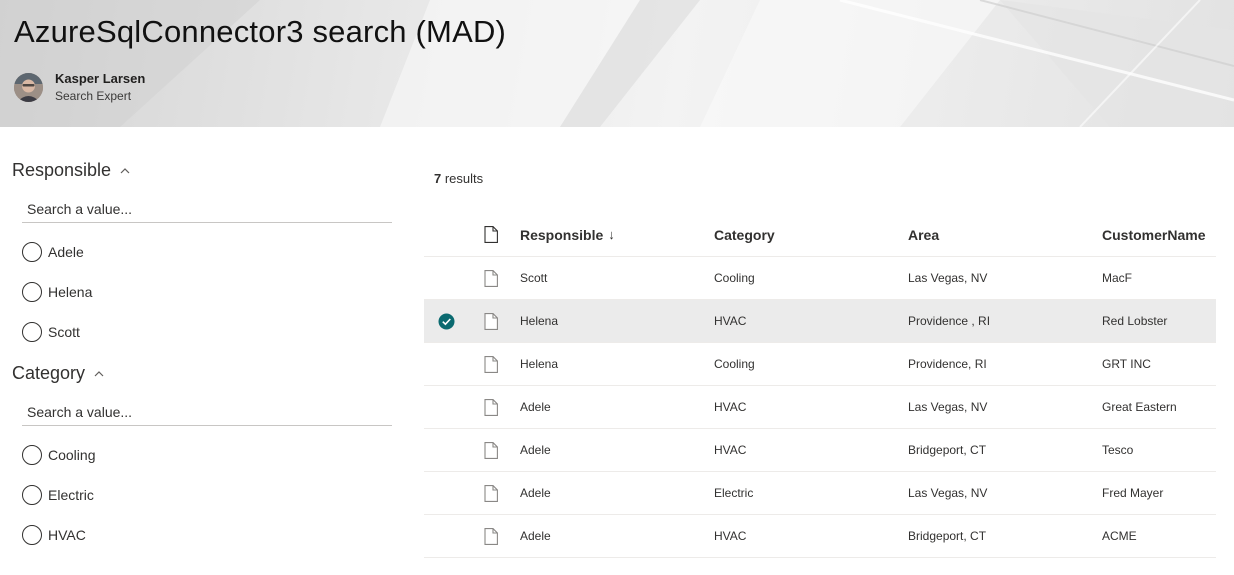  I want to click on column-header-customer: CustomerName, so click(1153, 234).